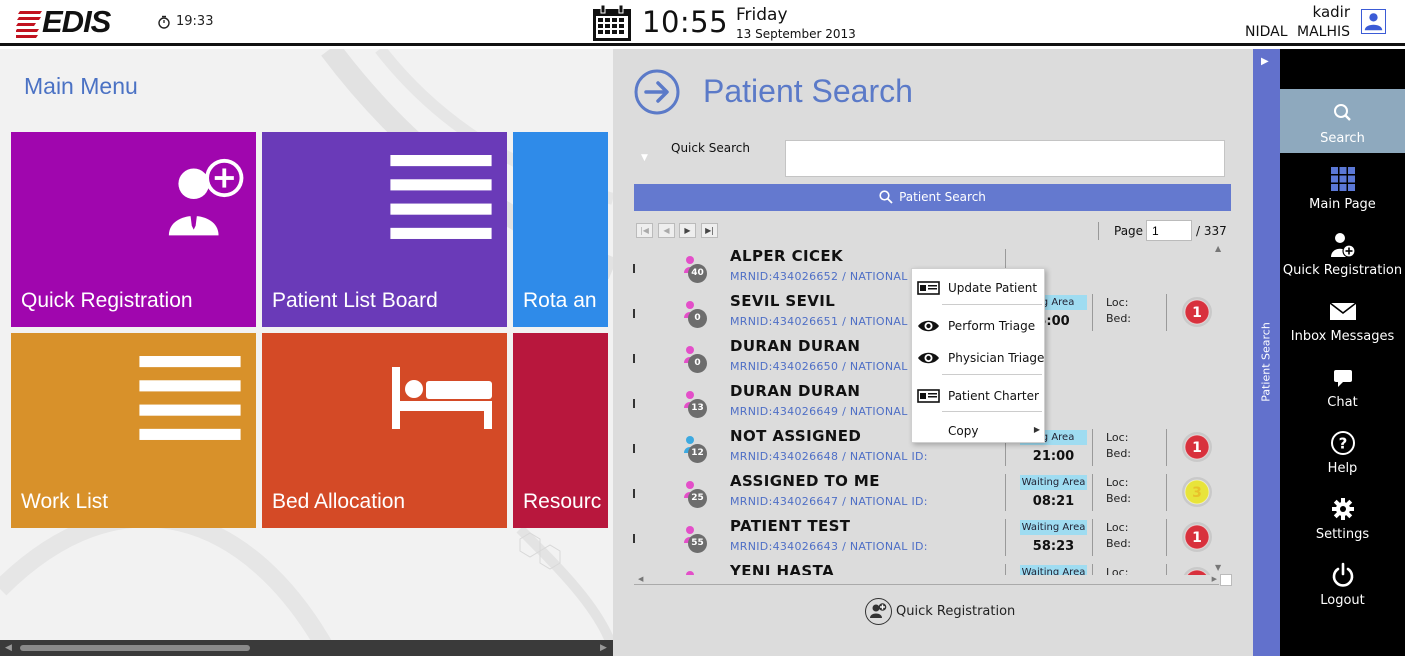 The height and width of the screenshot is (656, 1405). What do you see at coordinates (932, 197) in the screenshot?
I see `patient-search-button: Patient Search` at bounding box center [932, 197].